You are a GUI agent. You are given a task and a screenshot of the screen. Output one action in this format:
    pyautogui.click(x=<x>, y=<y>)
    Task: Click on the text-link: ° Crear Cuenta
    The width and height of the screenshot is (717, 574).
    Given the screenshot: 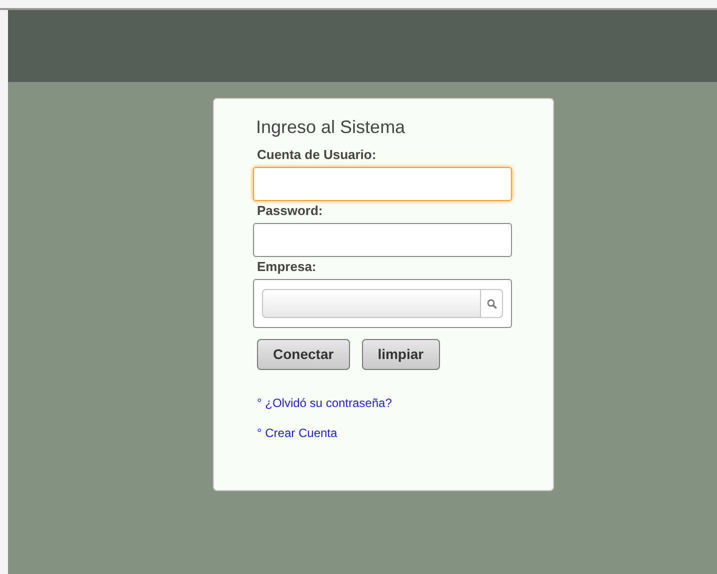 What is the action you would take?
    pyautogui.click(x=297, y=433)
    